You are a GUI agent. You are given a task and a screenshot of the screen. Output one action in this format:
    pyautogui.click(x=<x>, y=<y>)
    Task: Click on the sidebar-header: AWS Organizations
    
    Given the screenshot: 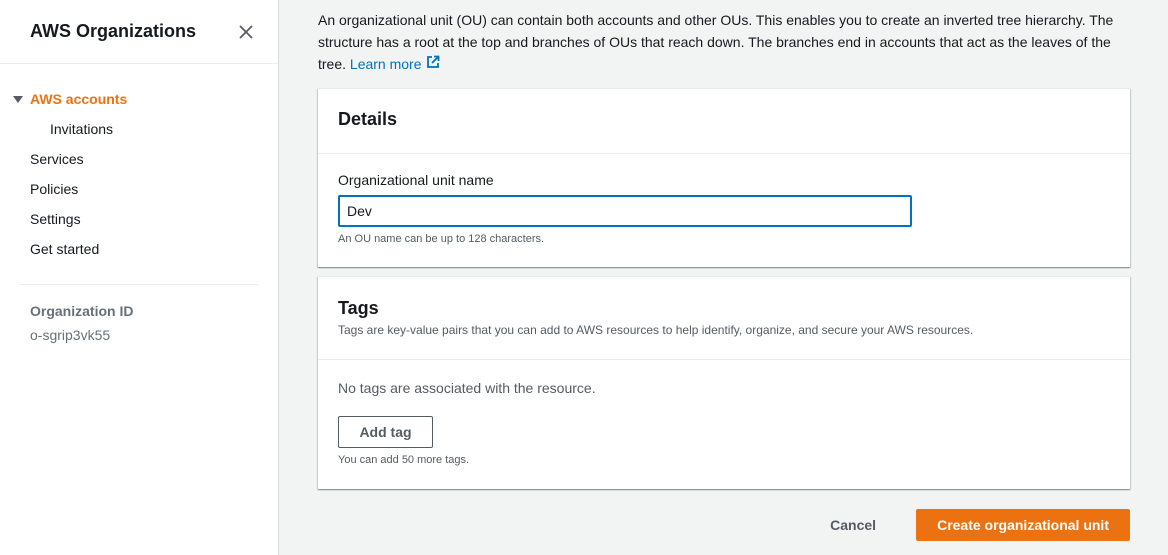 What is the action you would take?
    pyautogui.click(x=139, y=32)
    